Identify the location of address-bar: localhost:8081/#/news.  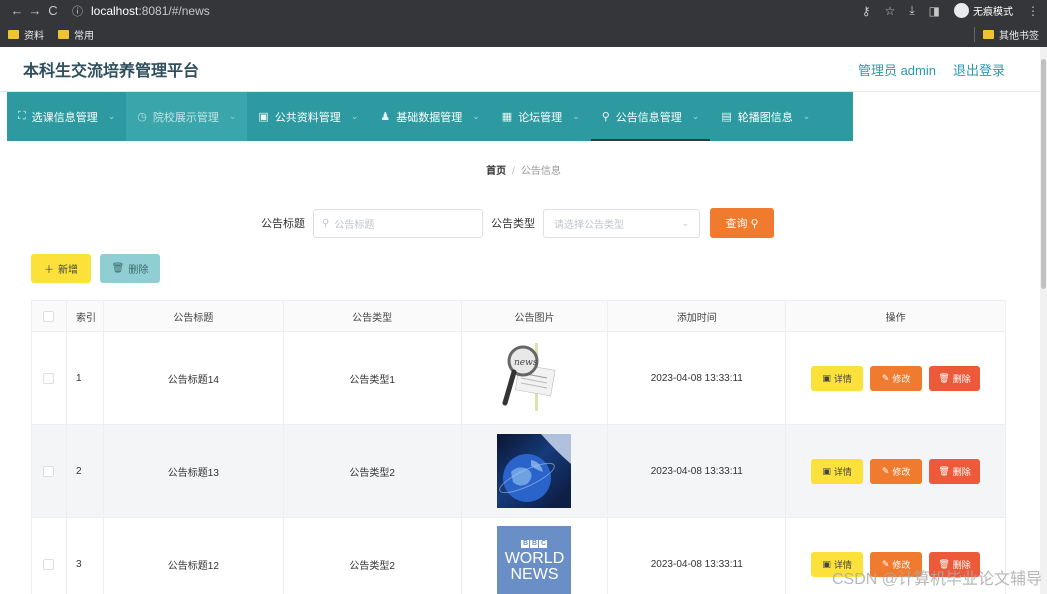
(150, 11).